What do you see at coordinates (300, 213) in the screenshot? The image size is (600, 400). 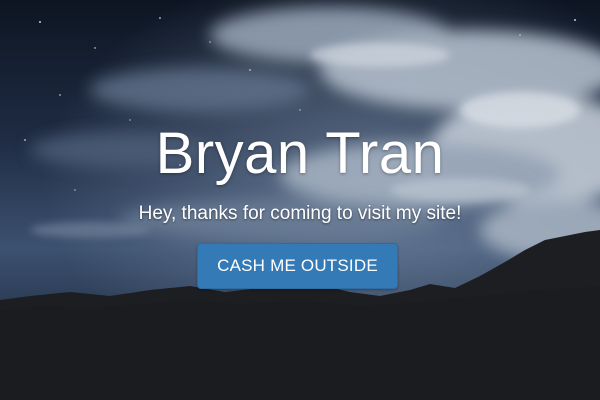 I see `hero-subtitle: Hey, thanks for coming to visit my site!` at bounding box center [300, 213].